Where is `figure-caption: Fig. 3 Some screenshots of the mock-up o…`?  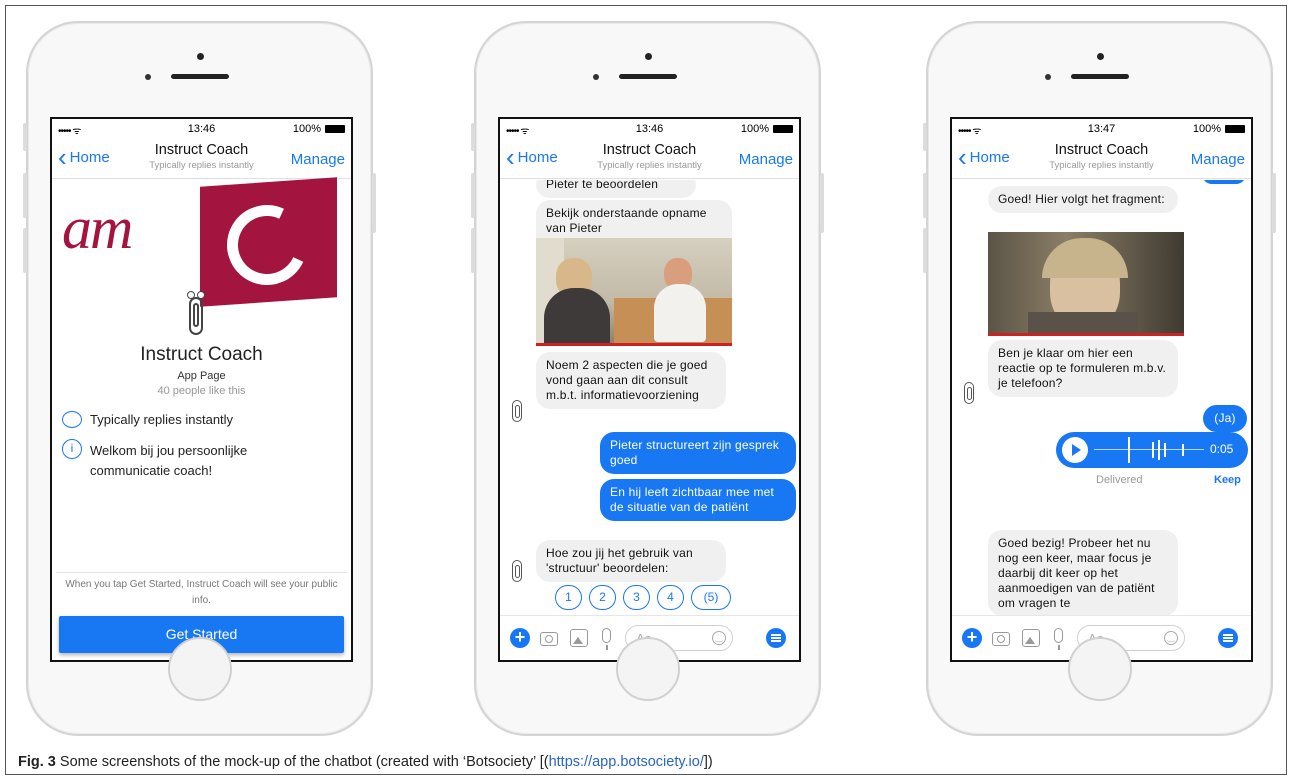
figure-caption: Fig. 3 Some screenshots of the mock-up o… is located at coordinates (365, 762).